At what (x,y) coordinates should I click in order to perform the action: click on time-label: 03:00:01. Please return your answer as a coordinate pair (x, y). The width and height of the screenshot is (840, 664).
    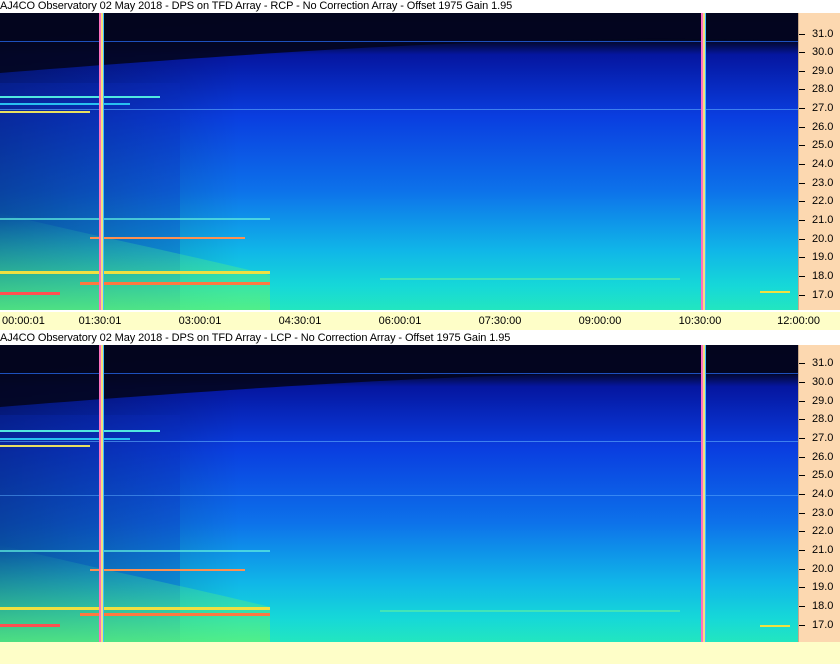
    Looking at the image, I should click on (200, 321).